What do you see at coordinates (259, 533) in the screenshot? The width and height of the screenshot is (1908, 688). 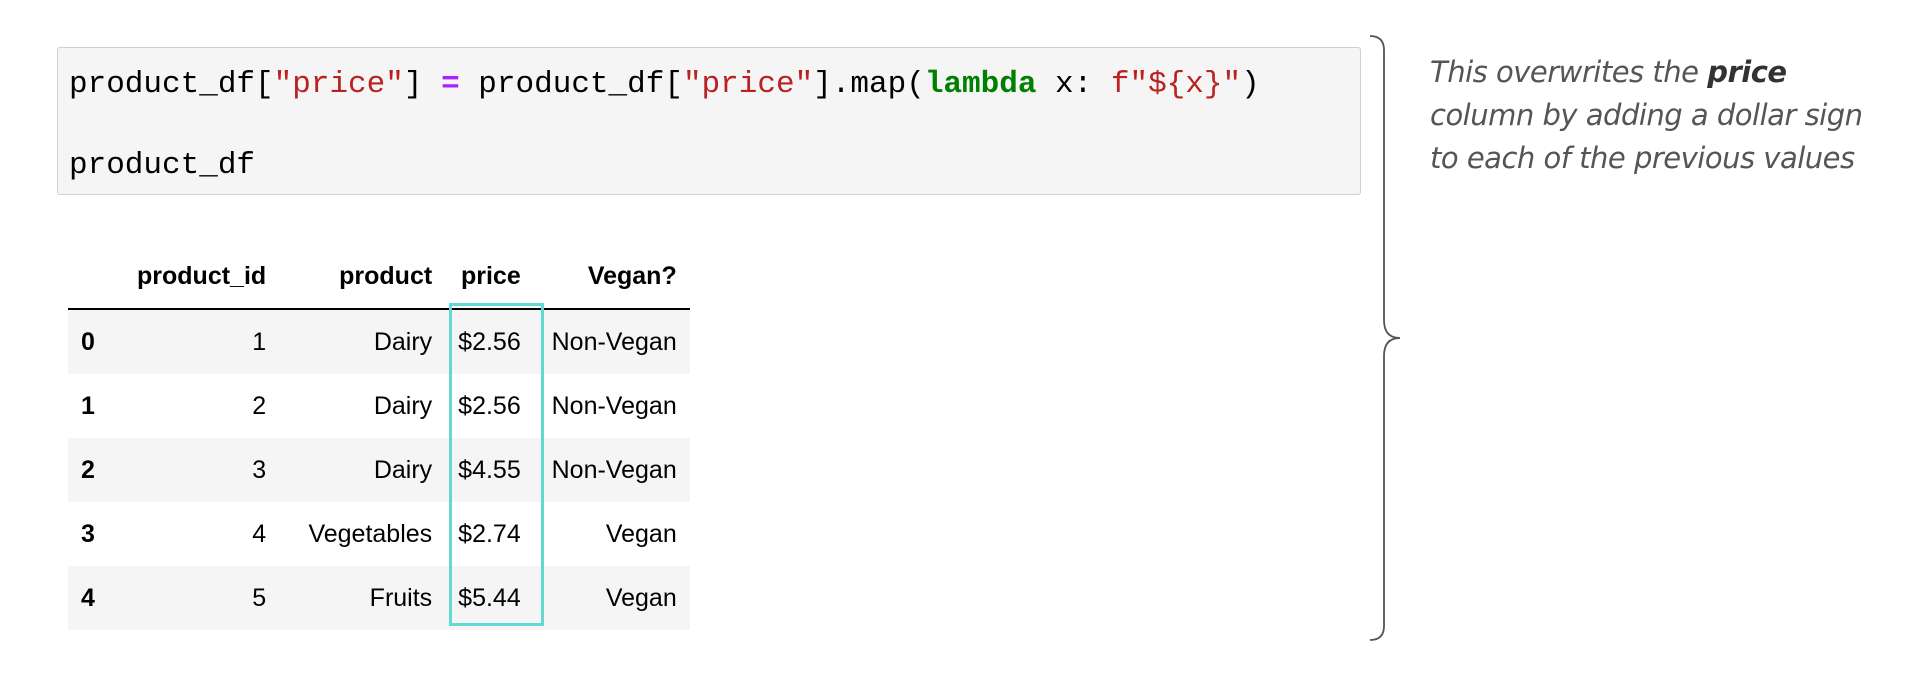 I see `cell-product-id: 4` at bounding box center [259, 533].